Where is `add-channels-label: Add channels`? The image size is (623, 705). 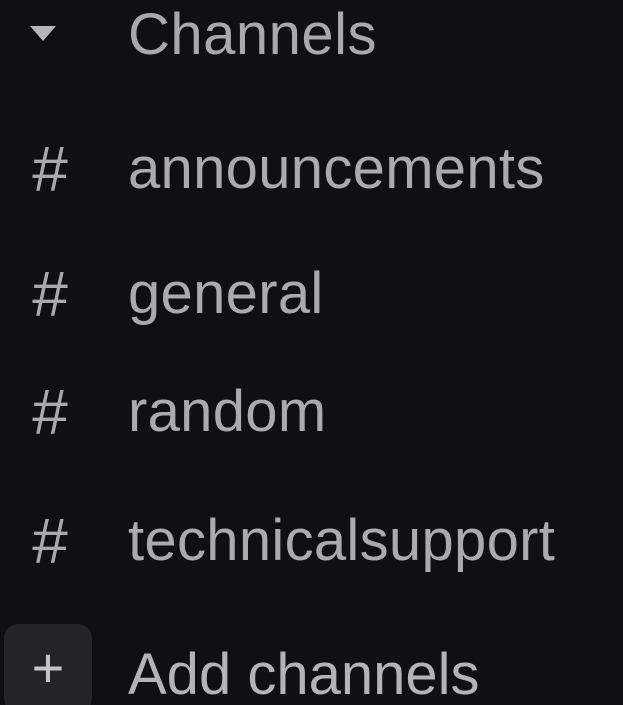 add-channels-label: Add channels is located at coordinates (304, 673).